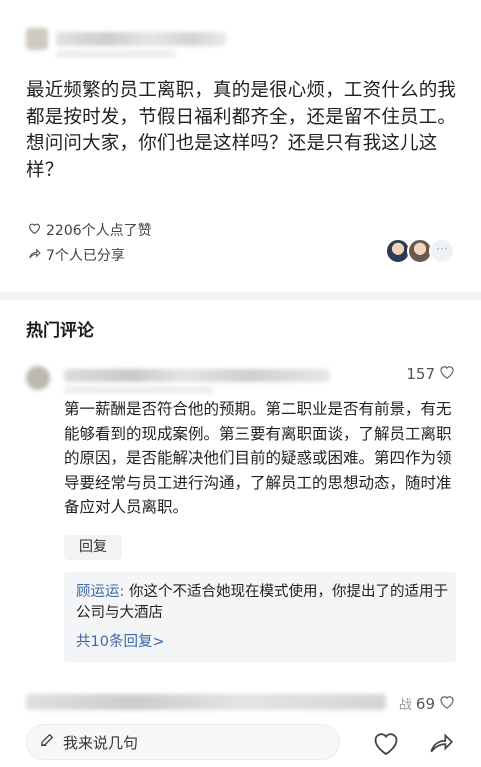 The width and height of the screenshot is (481, 767). Describe the element at coordinates (100, 592) in the screenshot. I see `reply-author: 顾运运:` at that location.